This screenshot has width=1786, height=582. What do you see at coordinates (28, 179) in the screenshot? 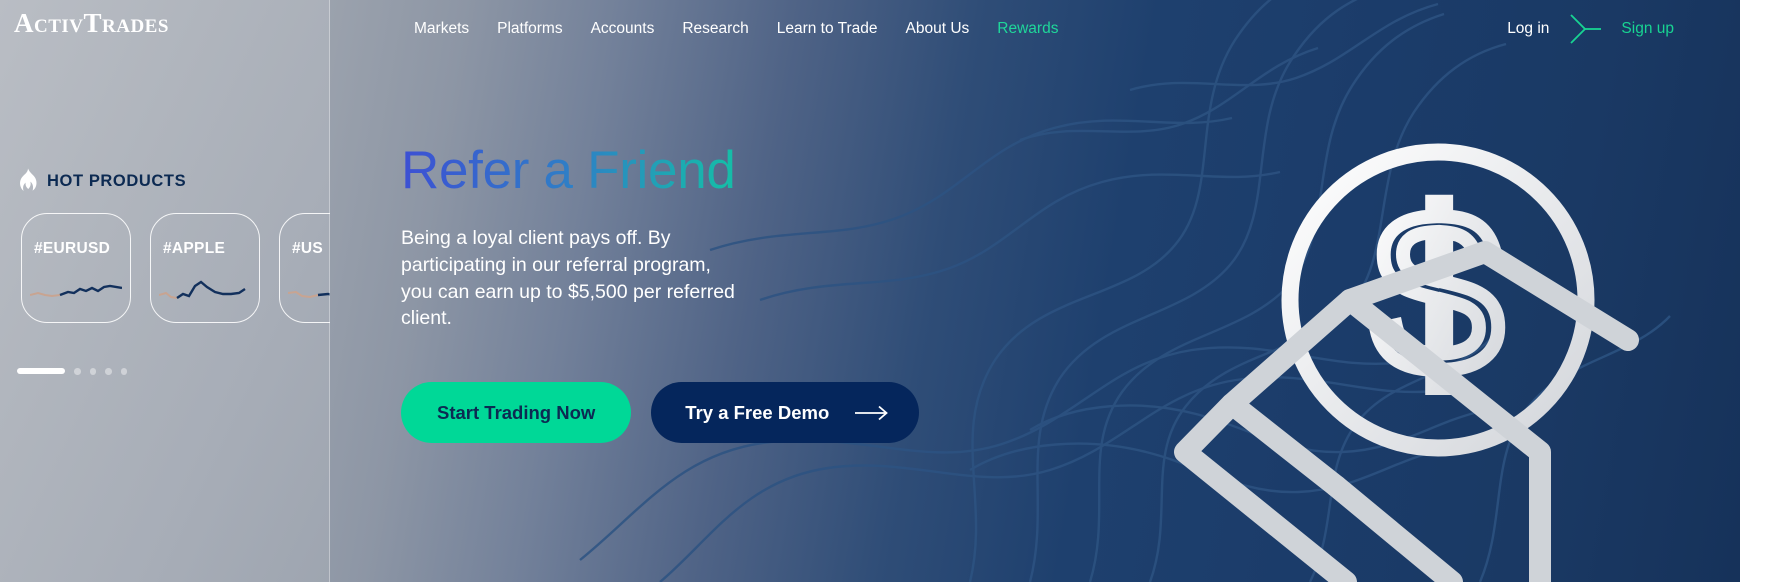
I see `flame-icon` at bounding box center [28, 179].